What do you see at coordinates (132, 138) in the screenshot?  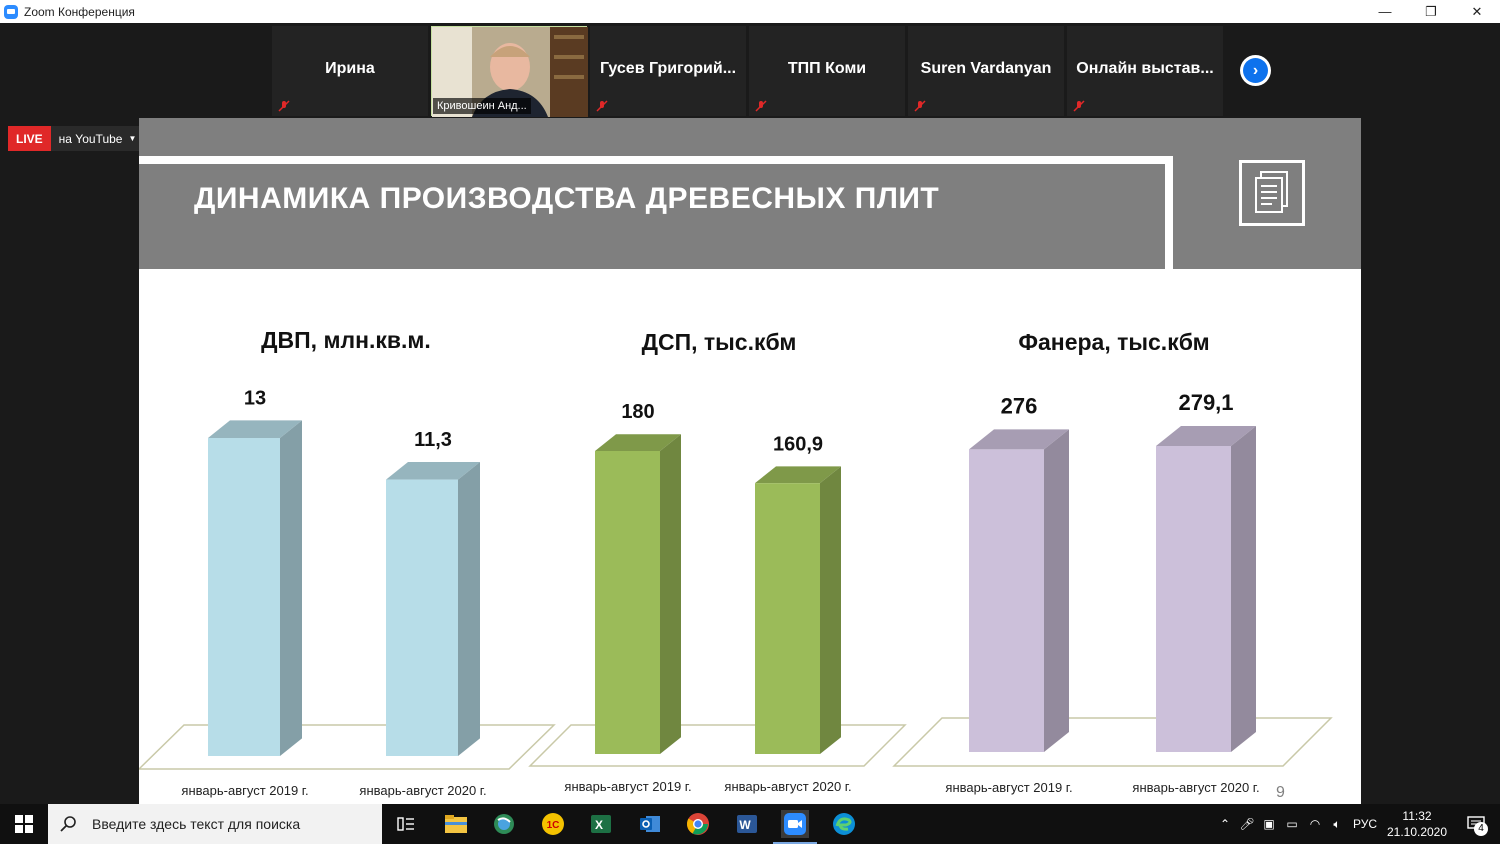 I see `chevron-down-icon: ▼` at bounding box center [132, 138].